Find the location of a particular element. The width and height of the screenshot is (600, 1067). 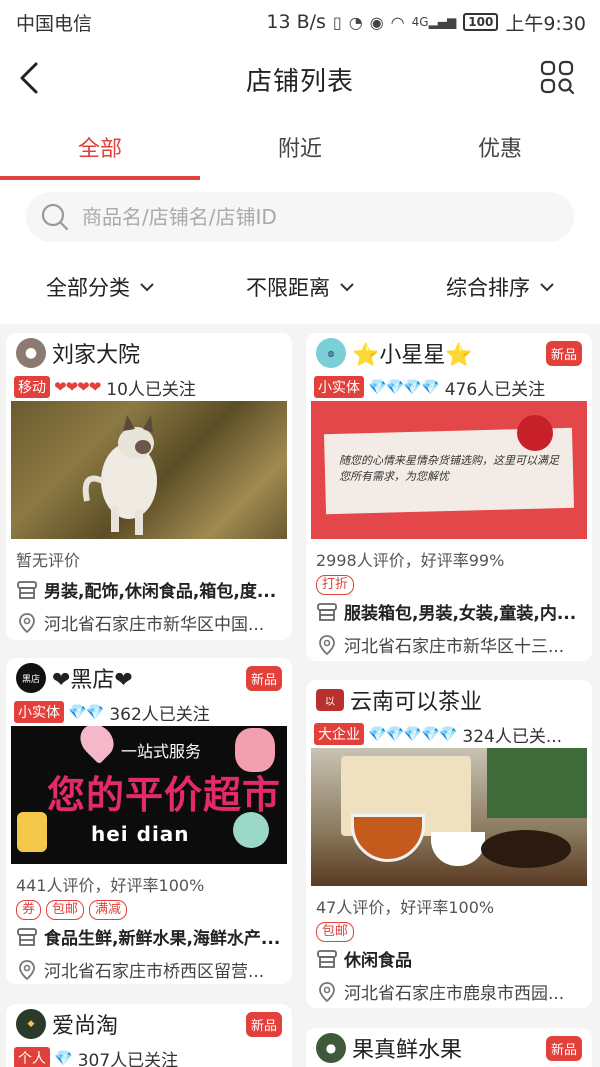

shop-image: 随您的心情来星情杂货铺选购，这里可以满足您所有需求，为您解忧 is located at coordinates (449, 470).